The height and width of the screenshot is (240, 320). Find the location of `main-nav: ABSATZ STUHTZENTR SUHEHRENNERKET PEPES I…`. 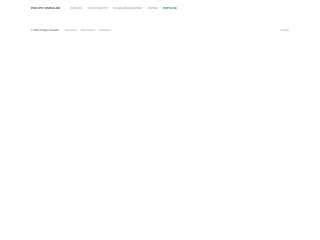

main-nav: ABSATZ STUHTZENTR SUHEHRENNERKET PEPES I… is located at coordinates (127, 8).